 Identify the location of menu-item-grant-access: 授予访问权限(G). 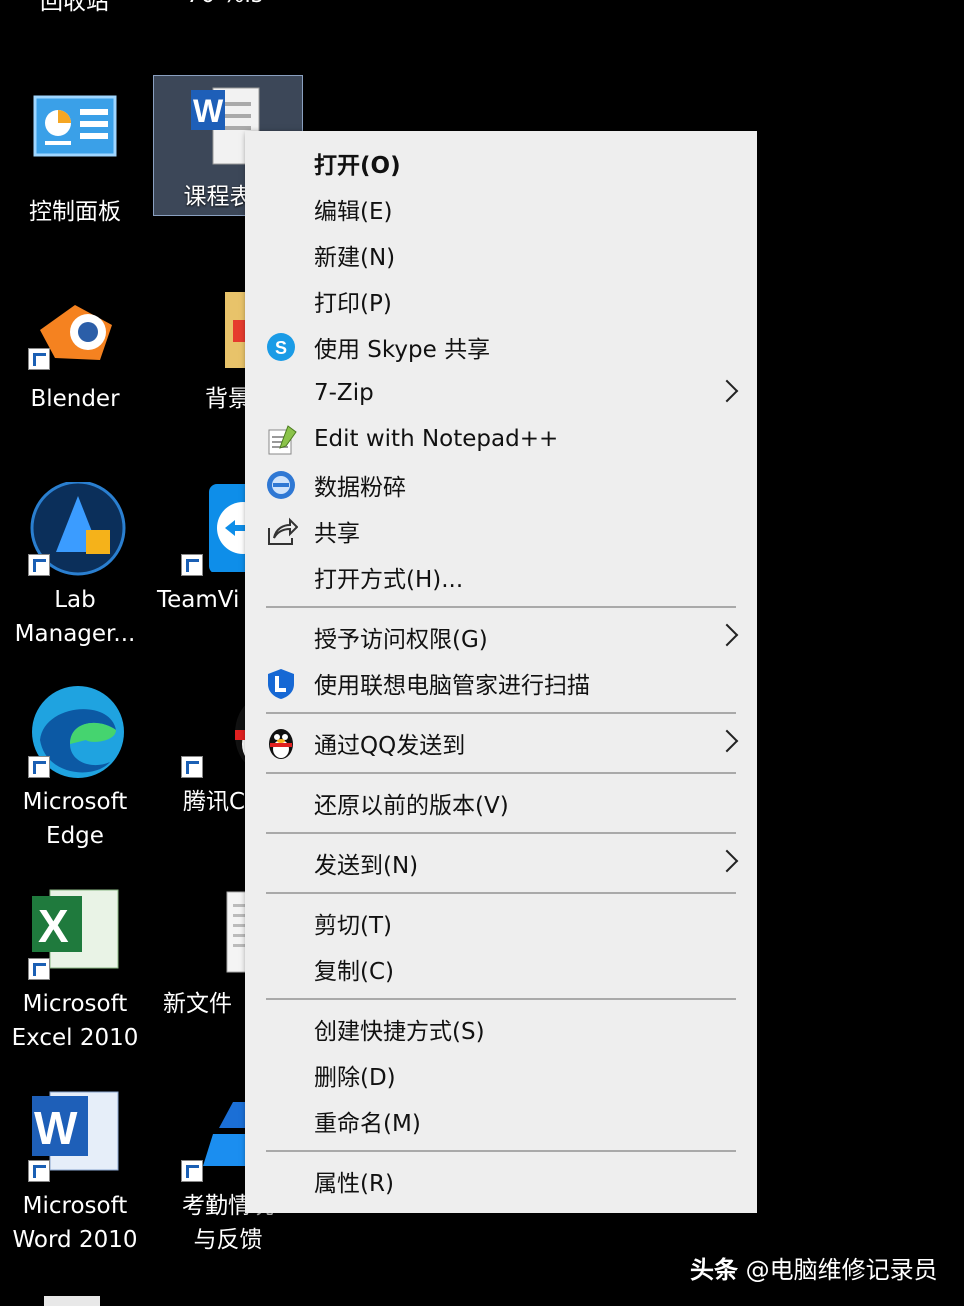
(501, 637).